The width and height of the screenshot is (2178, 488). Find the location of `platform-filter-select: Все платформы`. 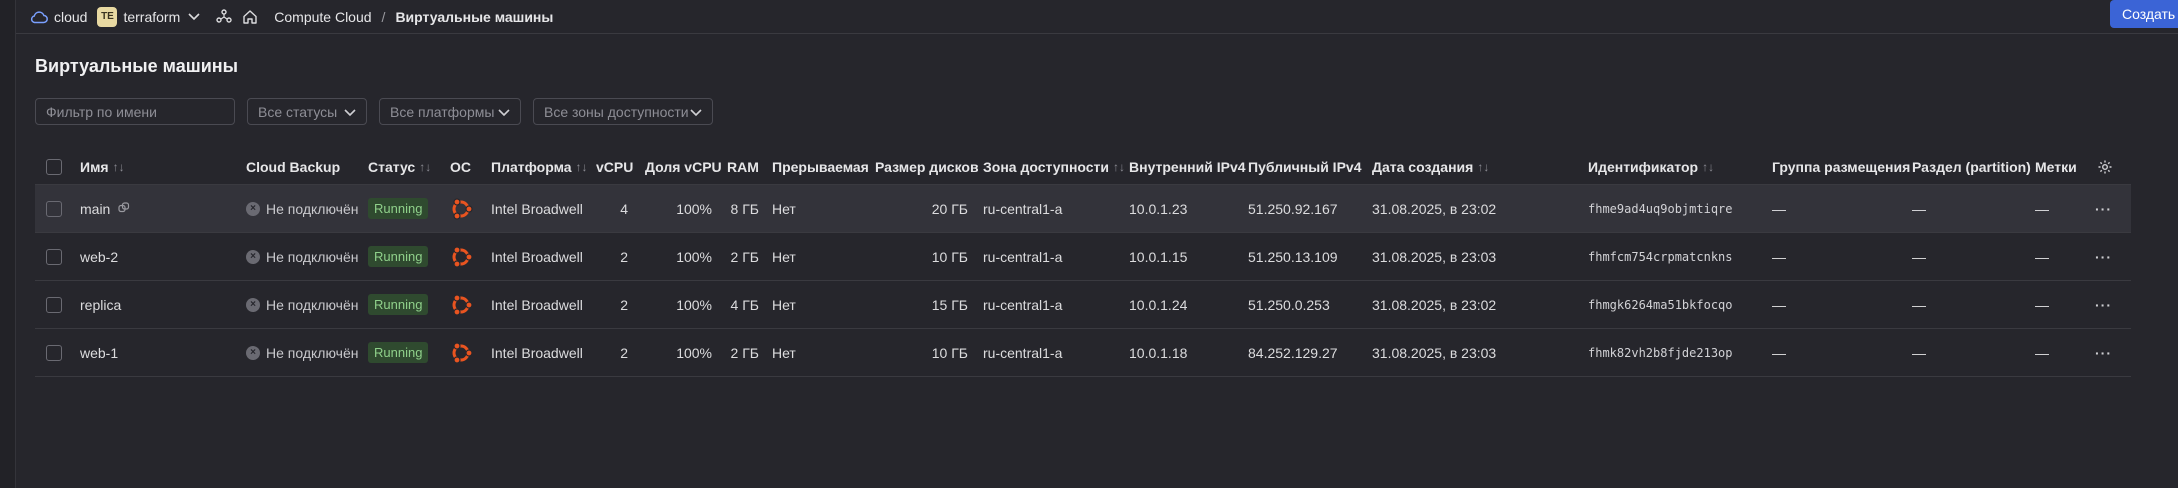

platform-filter-select: Все платформы is located at coordinates (450, 111).